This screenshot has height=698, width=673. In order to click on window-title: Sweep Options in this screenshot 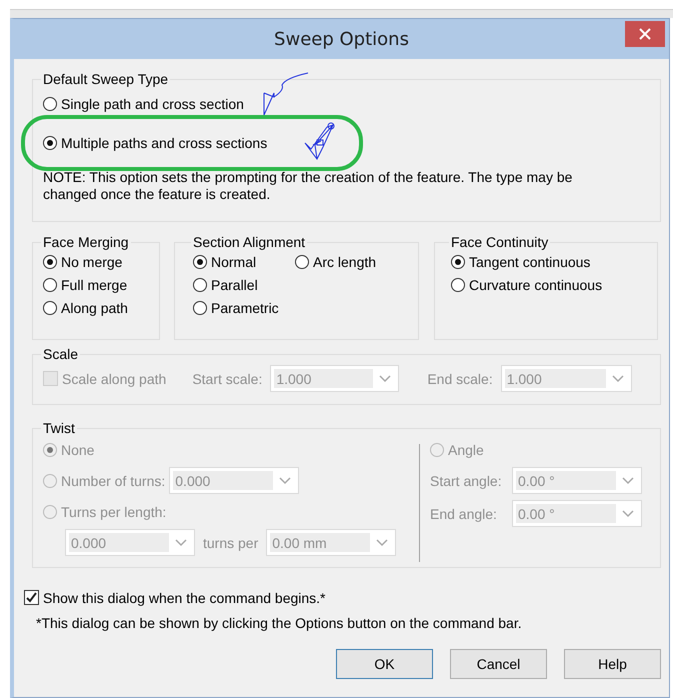, I will do `click(341, 39)`.